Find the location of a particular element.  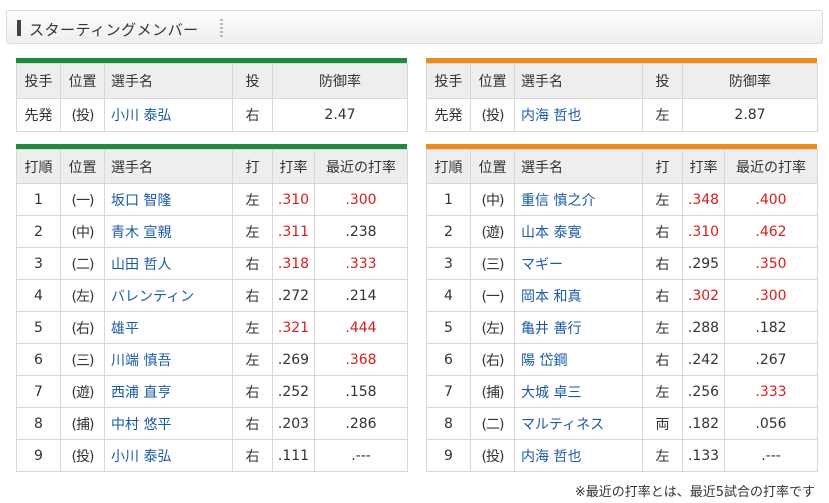

batter-position: (左) is located at coordinates (82, 295).